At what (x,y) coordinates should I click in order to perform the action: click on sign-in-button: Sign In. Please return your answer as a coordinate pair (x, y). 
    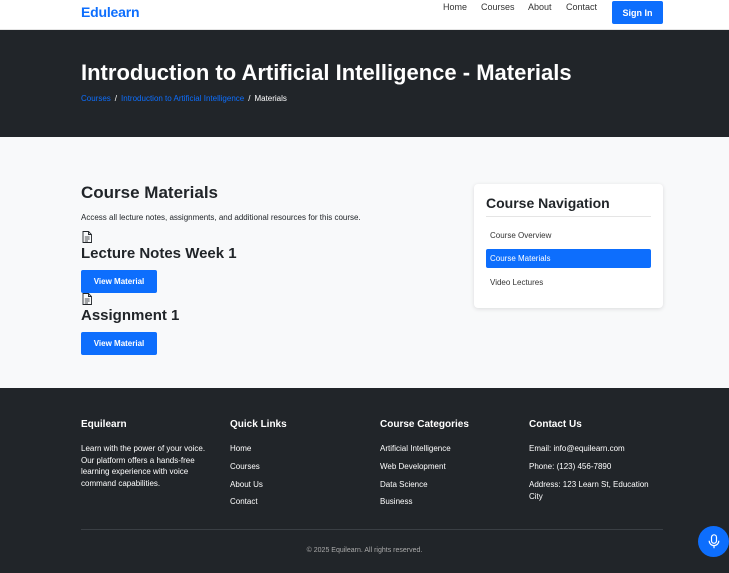
    Looking at the image, I should click on (637, 12).